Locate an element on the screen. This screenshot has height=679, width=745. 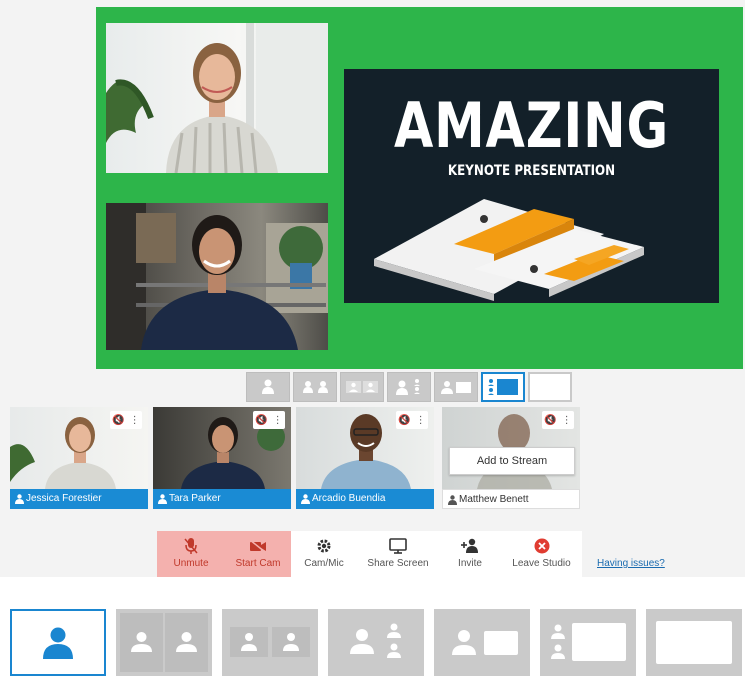
having-issues-link: Having issues? is located at coordinates (631, 563).